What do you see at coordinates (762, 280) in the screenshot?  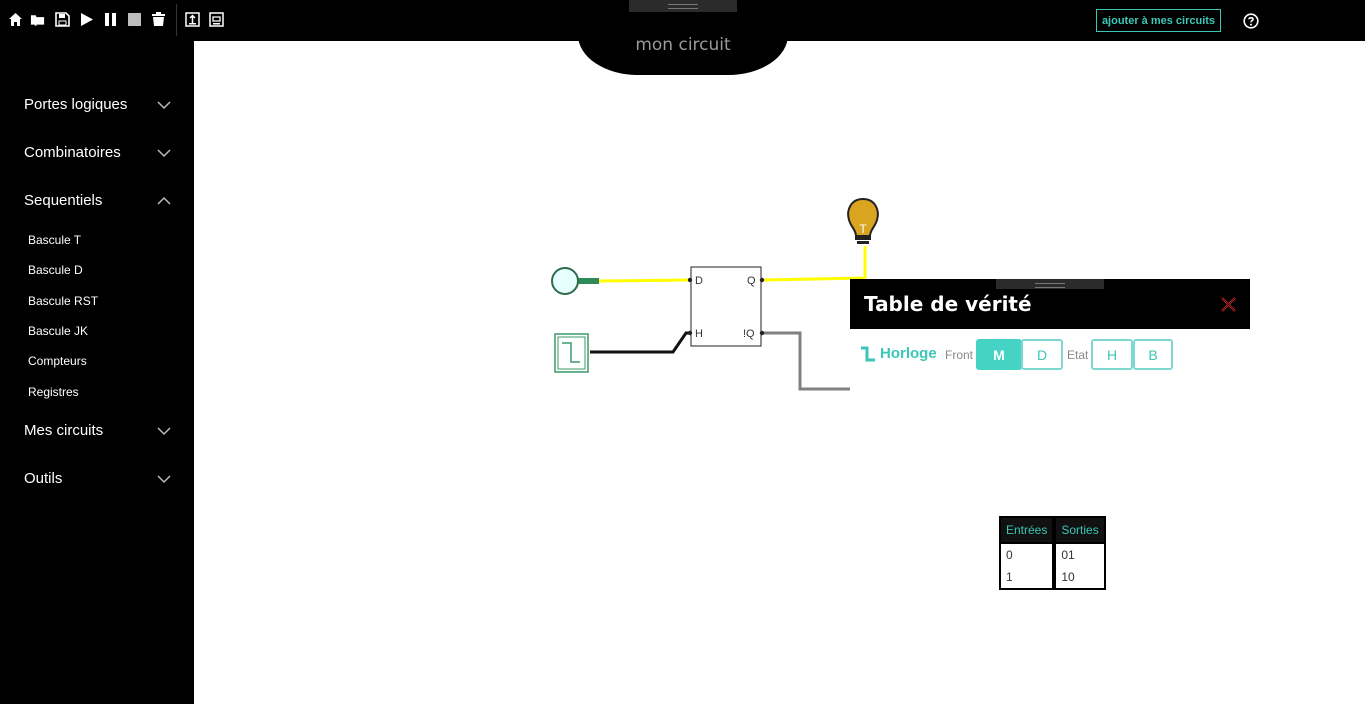 I see `pin-q-dot` at bounding box center [762, 280].